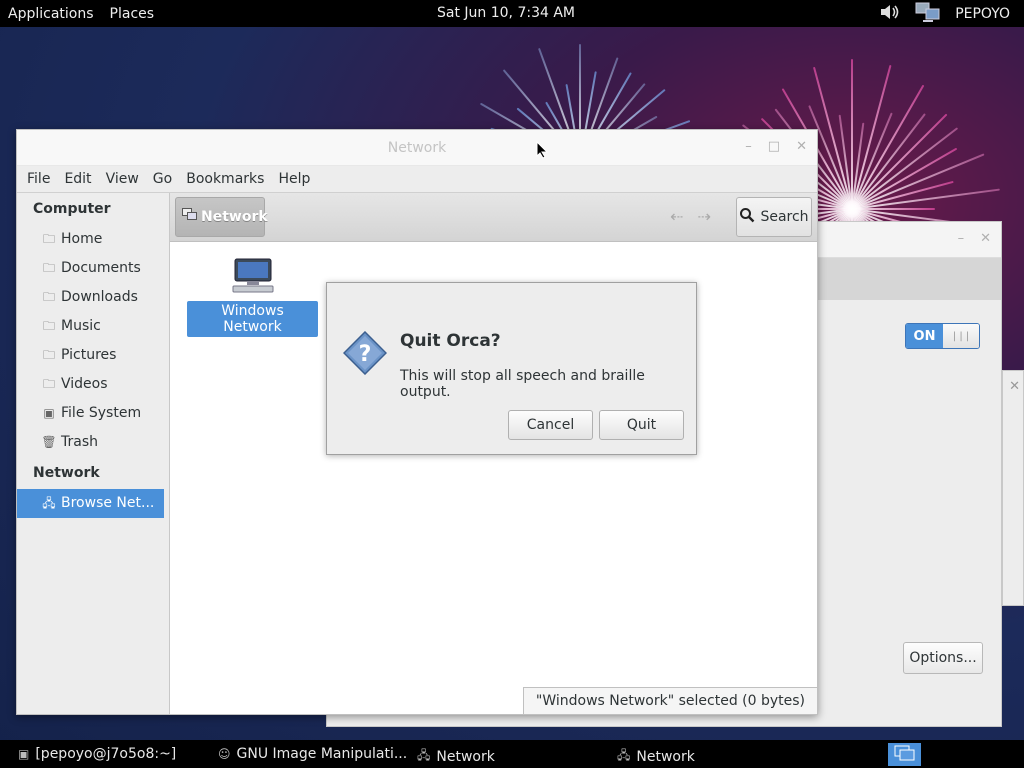  I want to click on menu-file: File, so click(38, 179).